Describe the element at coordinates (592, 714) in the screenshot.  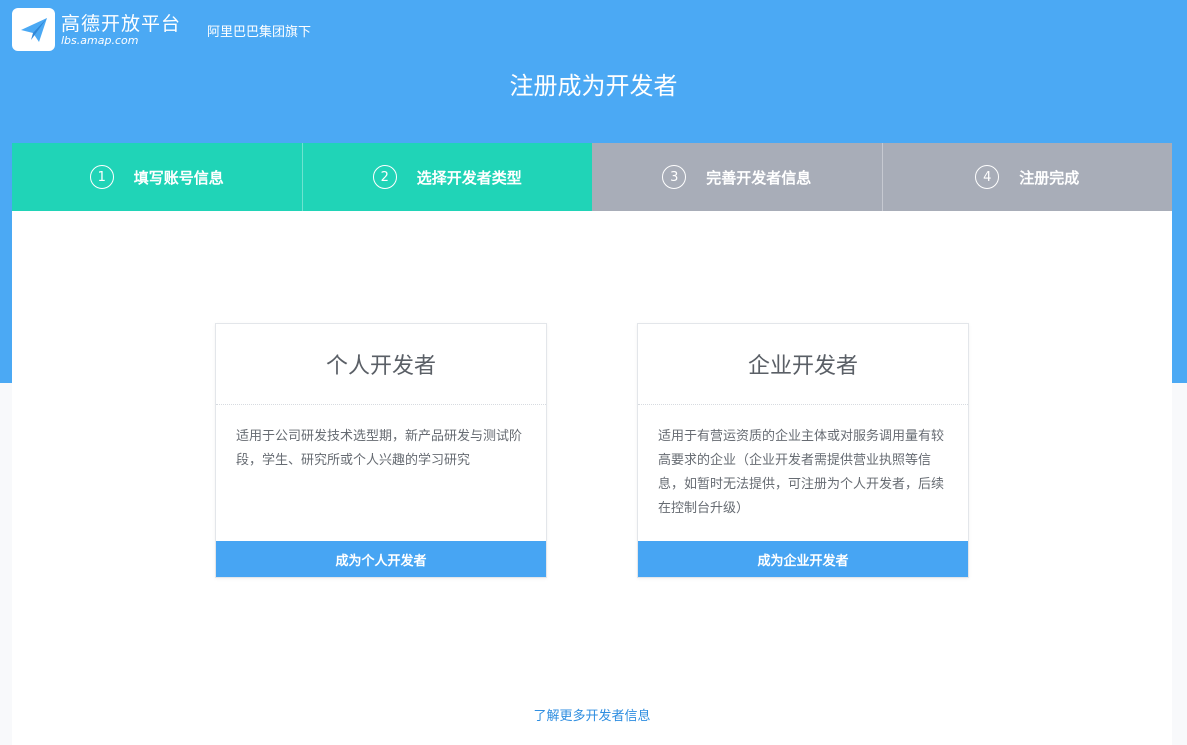
I see `learn-more-link: 了解更多开发者信息` at that location.